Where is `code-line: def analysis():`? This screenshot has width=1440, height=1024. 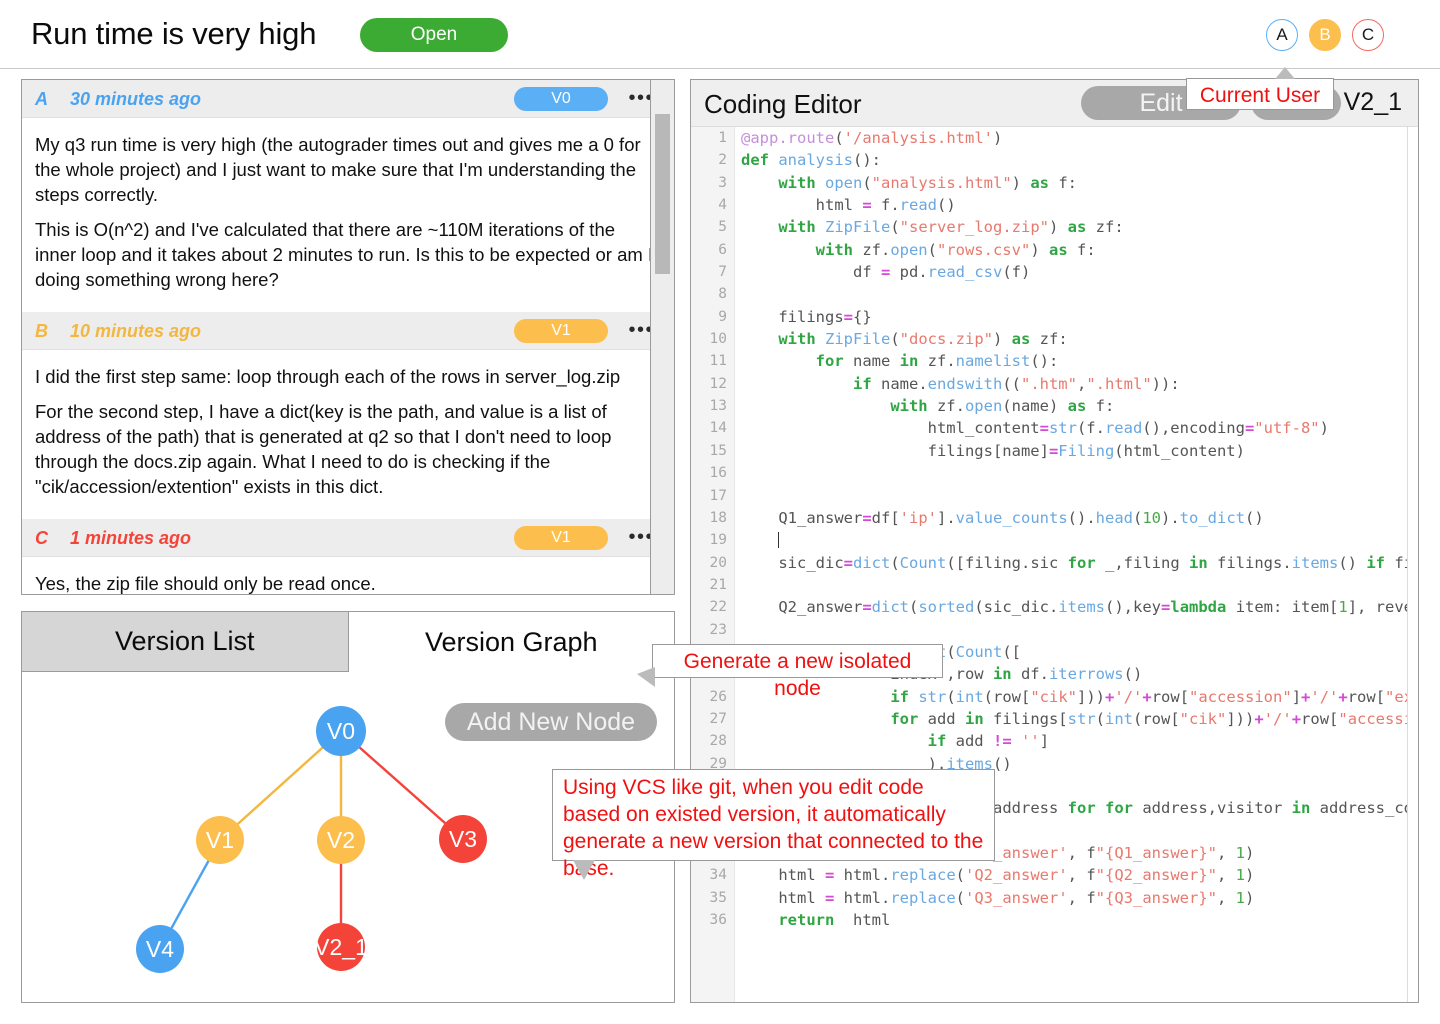 code-line: def analysis(): is located at coordinates (811, 160).